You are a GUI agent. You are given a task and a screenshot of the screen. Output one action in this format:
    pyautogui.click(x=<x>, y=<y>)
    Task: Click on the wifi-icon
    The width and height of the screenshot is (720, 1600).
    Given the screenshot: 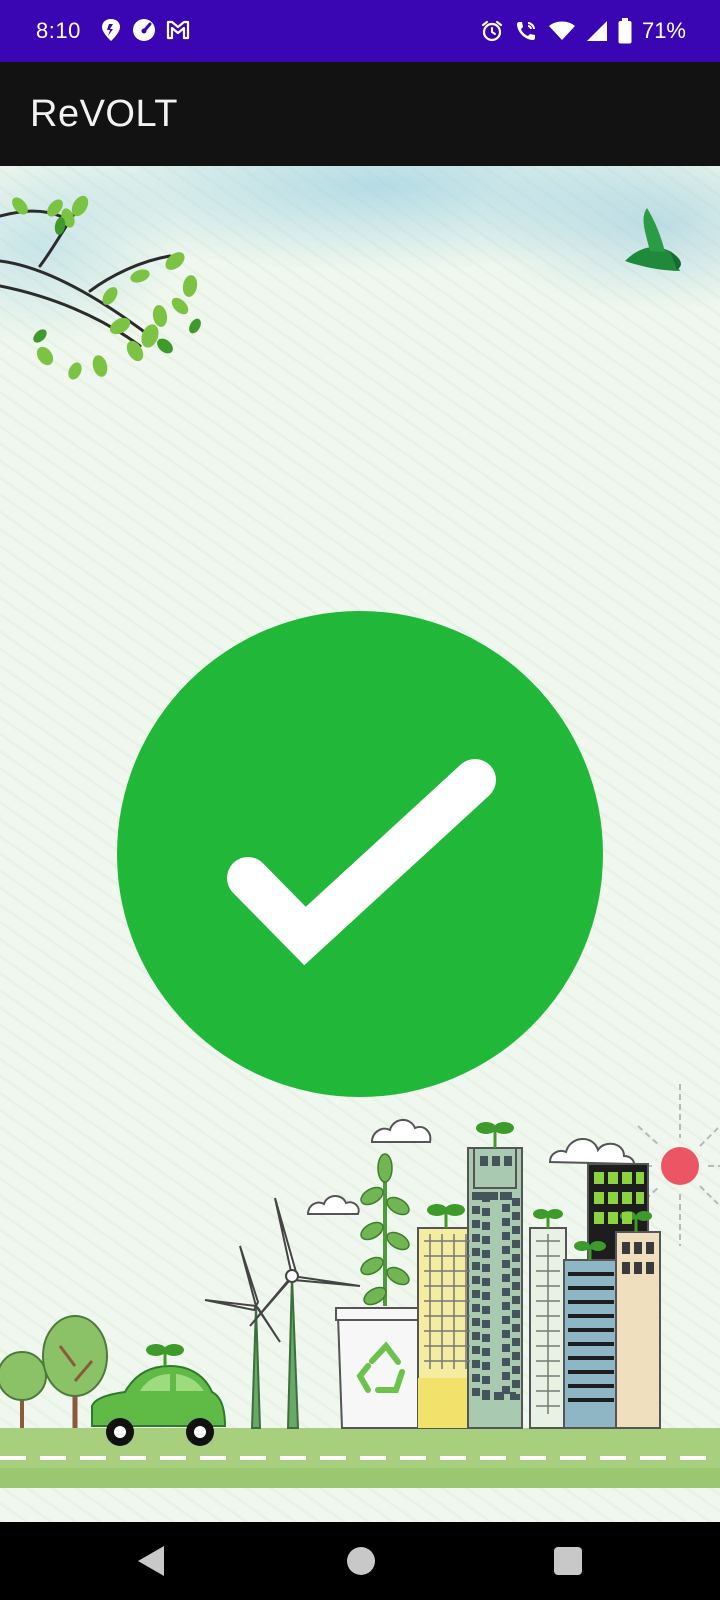 What is the action you would take?
    pyautogui.click(x=561, y=30)
    